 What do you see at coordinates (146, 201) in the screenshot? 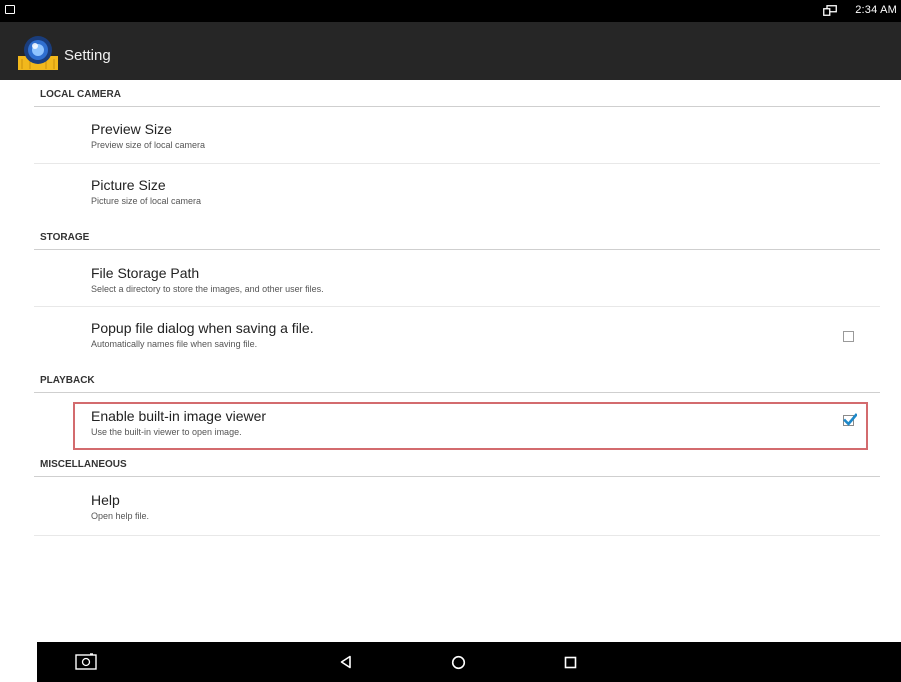
I see `pref-summary: Picture size of local camera` at bounding box center [146, 201].